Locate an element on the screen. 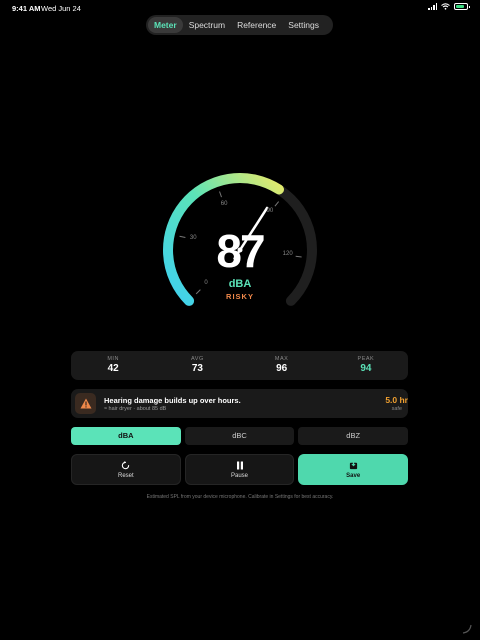 The height and width of the screenshot is (640, 480). gauge-tick-label: 60 is located at coordinates (224, 203).